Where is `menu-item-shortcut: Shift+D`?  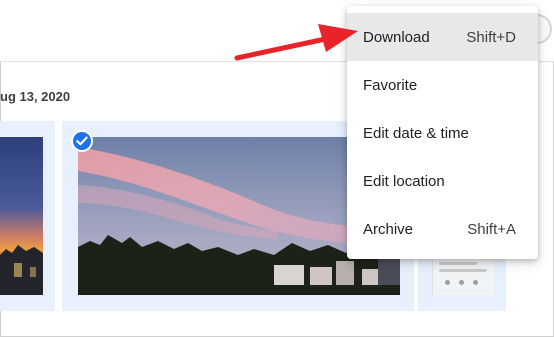 menu-item-shortcut: Shift+D is located at coordinates (491, 37).